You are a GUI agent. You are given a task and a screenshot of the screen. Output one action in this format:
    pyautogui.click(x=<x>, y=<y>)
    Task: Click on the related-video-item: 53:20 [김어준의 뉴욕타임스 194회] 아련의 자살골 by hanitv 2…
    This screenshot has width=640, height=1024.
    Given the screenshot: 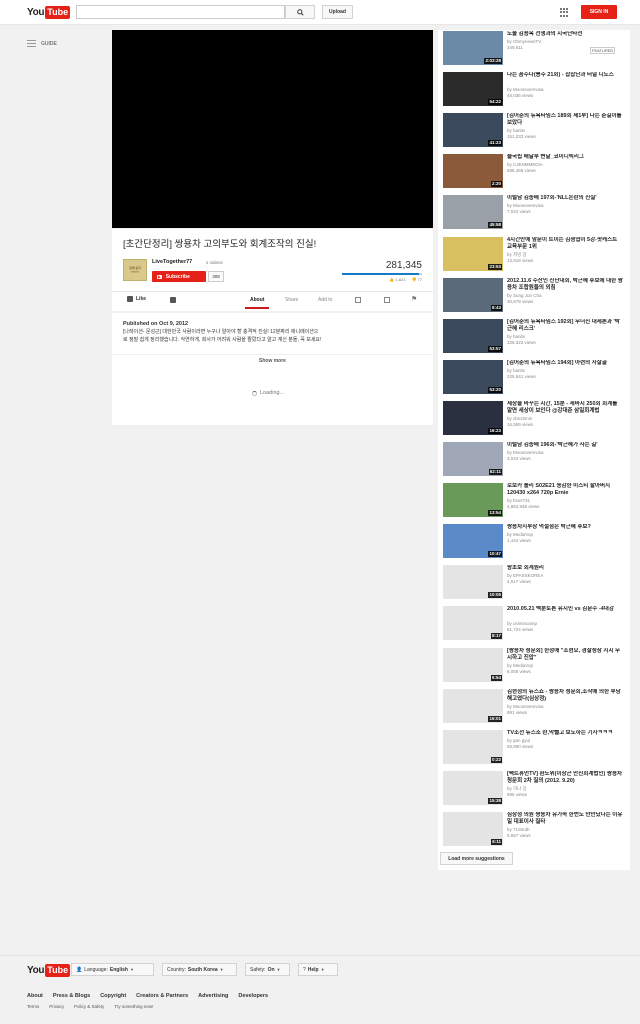 What is the action you would take?
    pyautogui.click(x=533, y=378)
    